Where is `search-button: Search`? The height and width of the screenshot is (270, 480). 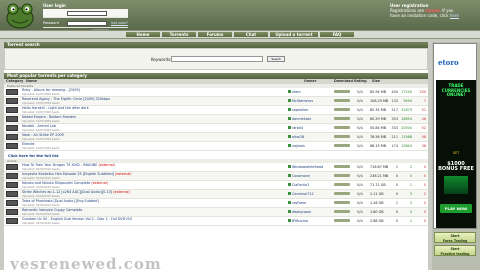
search-button: Search is located at coordinates (276, 59).